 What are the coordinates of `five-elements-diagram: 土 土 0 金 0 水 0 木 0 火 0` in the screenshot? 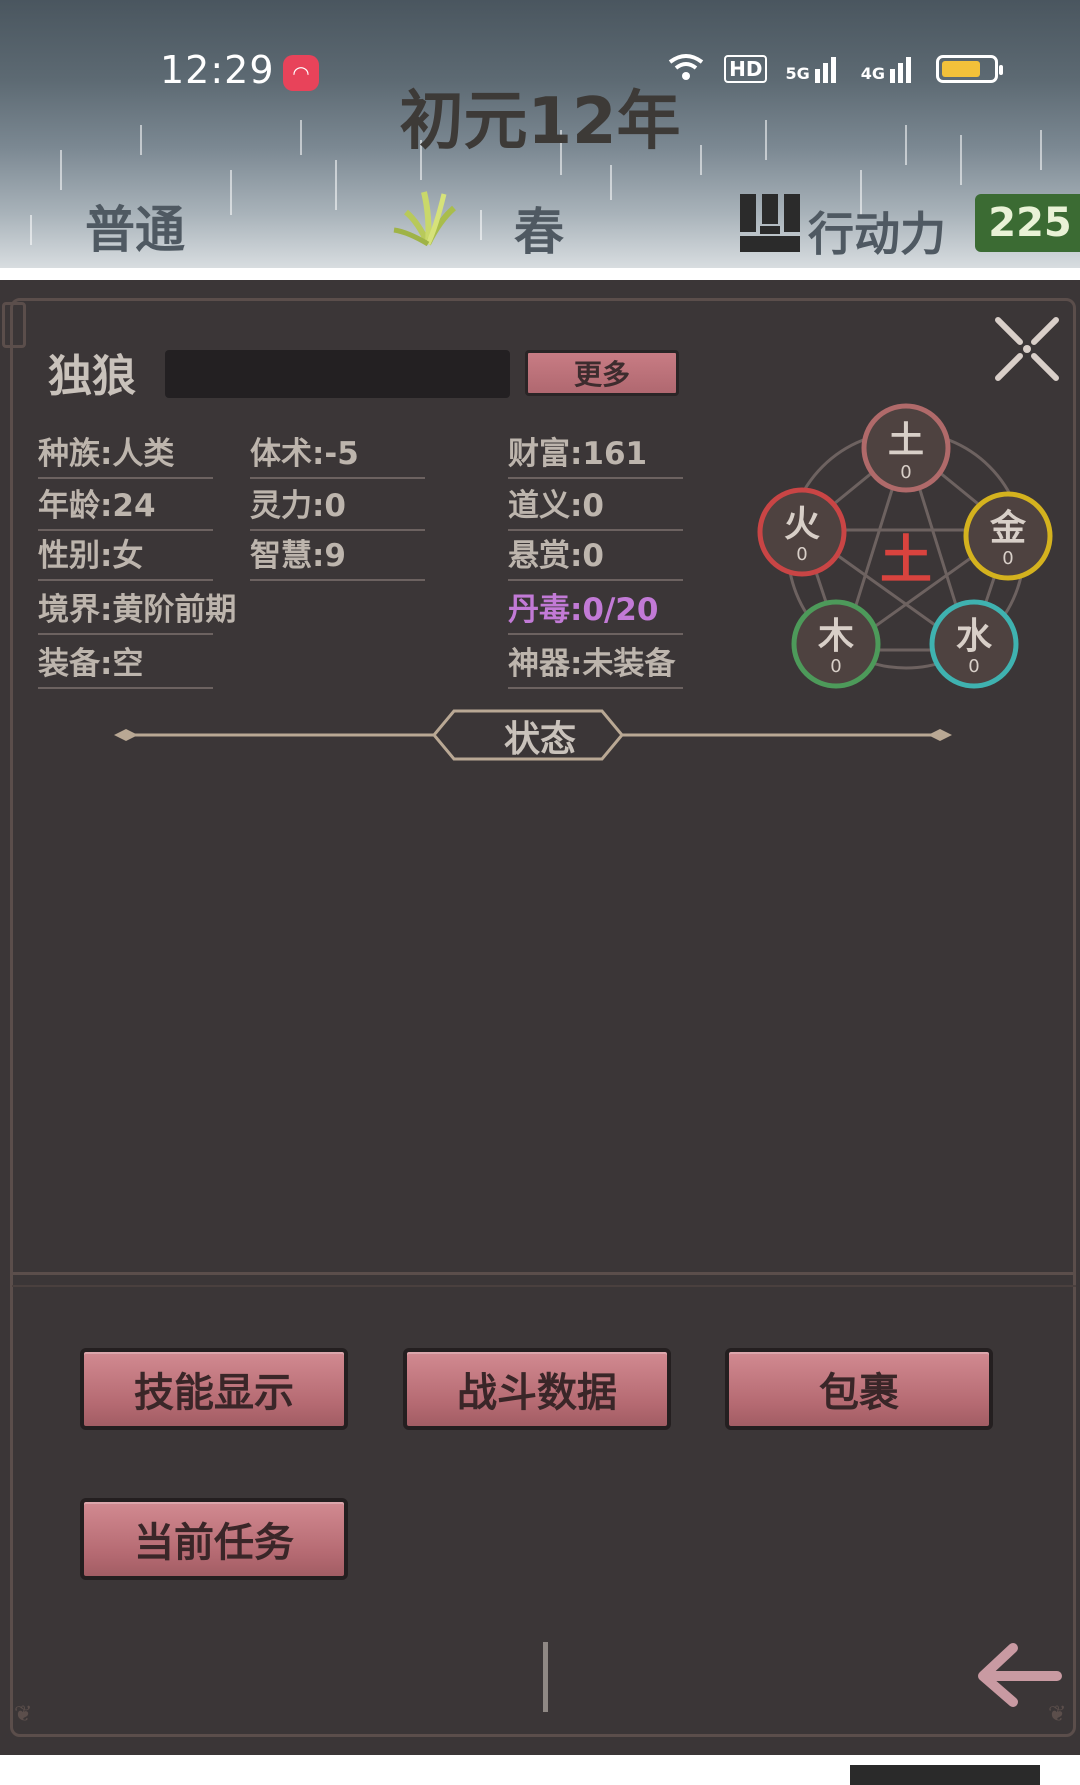 It's located at (905, 546).